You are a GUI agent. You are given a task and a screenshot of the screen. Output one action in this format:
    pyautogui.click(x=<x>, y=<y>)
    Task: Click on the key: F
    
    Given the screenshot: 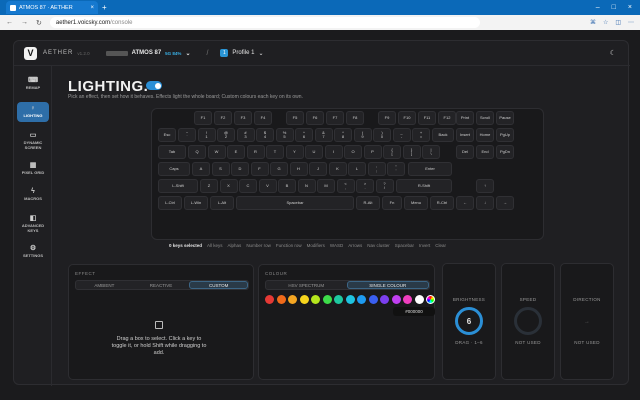 What is the action you would take?
    pyautogui.click(x=259, y=169)
    